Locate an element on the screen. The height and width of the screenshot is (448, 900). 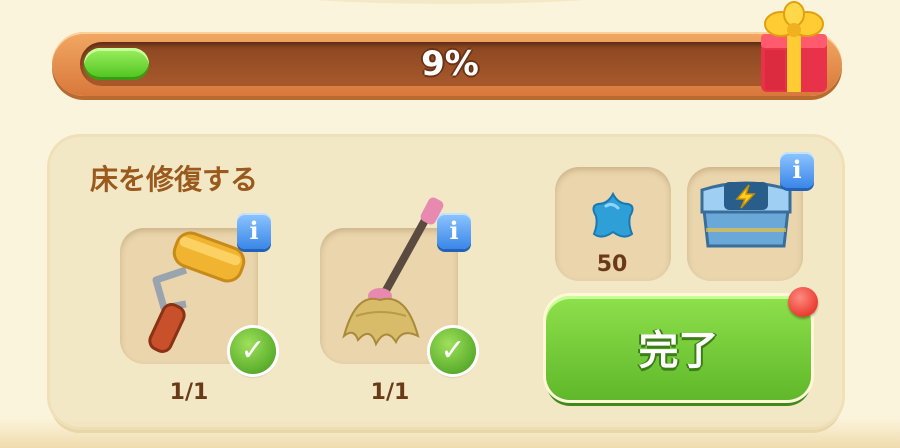
roller-count: 1/1 is located at coordinates (189, 392).